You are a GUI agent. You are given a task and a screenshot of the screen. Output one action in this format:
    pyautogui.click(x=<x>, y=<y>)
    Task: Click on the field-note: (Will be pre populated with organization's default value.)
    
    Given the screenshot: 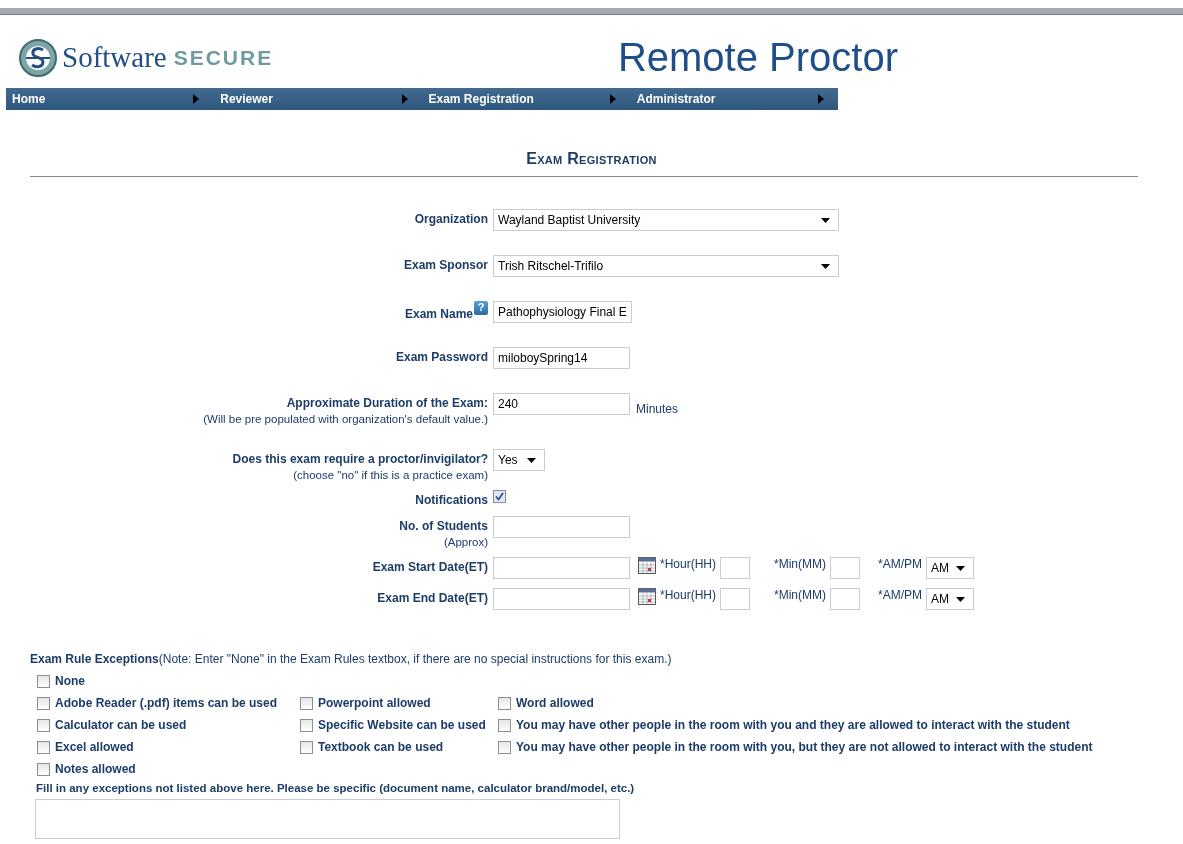 What is the action you would take?
    pyautogui.click(x=345, y=419)
    